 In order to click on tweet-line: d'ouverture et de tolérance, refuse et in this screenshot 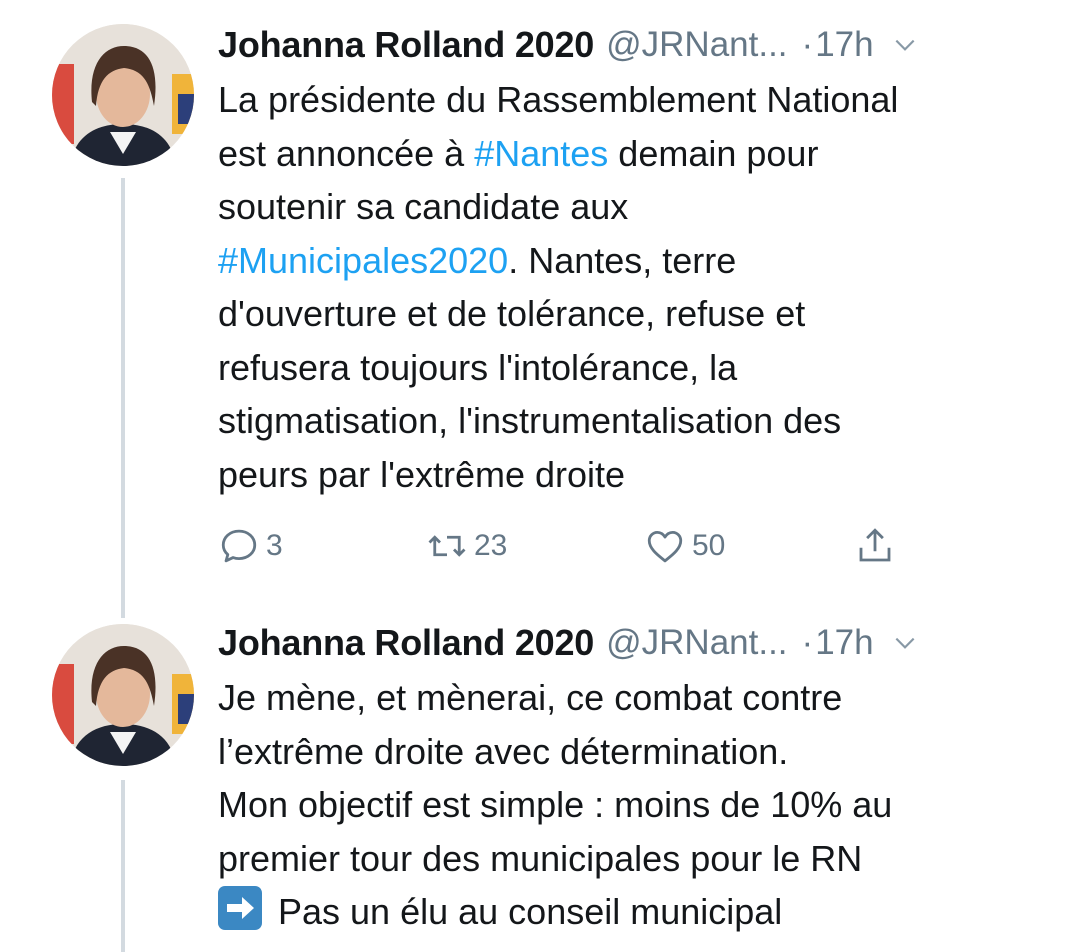, I will do `click(512, 313)`.